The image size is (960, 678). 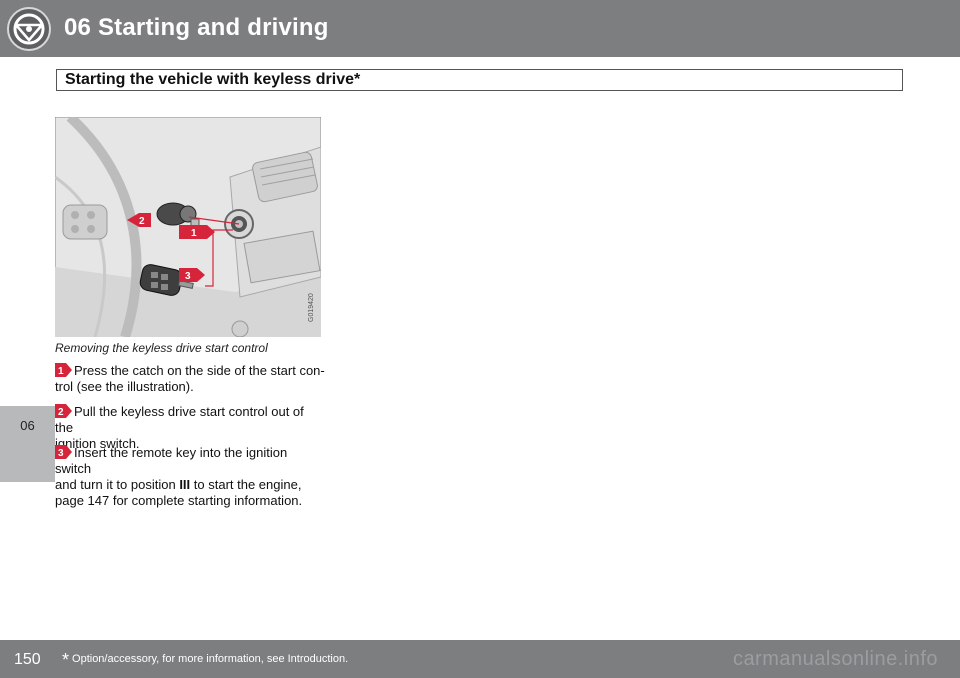 What do you see at coordinates (27, 659) in the screenshot?
I see `page-number: 150` at bounding box center [27, 659].